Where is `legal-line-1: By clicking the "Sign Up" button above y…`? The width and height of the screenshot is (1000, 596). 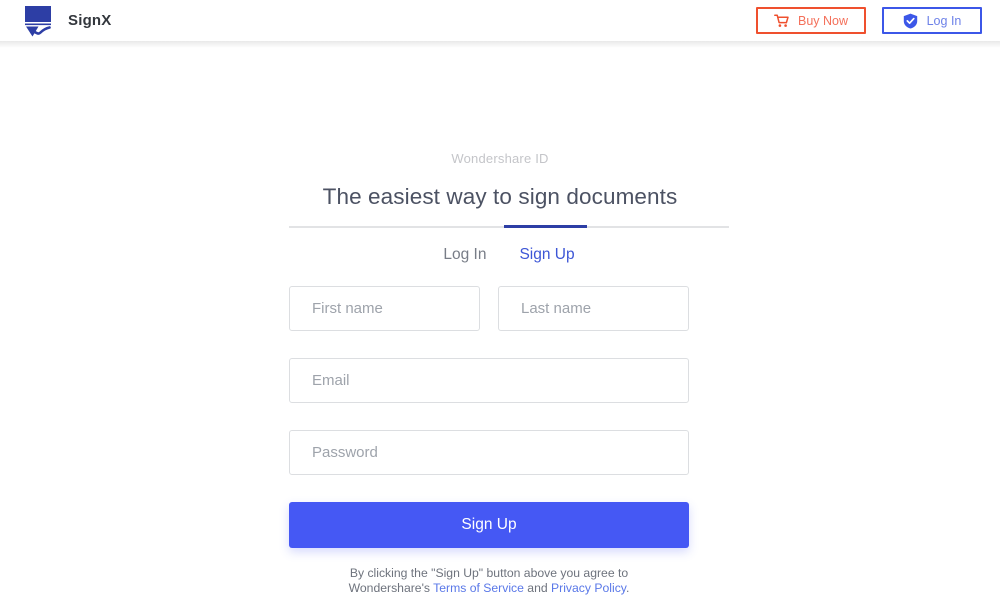
legal-line-1: By clicking the "Sign Up" button above y… is located at coordinates (489, 573).